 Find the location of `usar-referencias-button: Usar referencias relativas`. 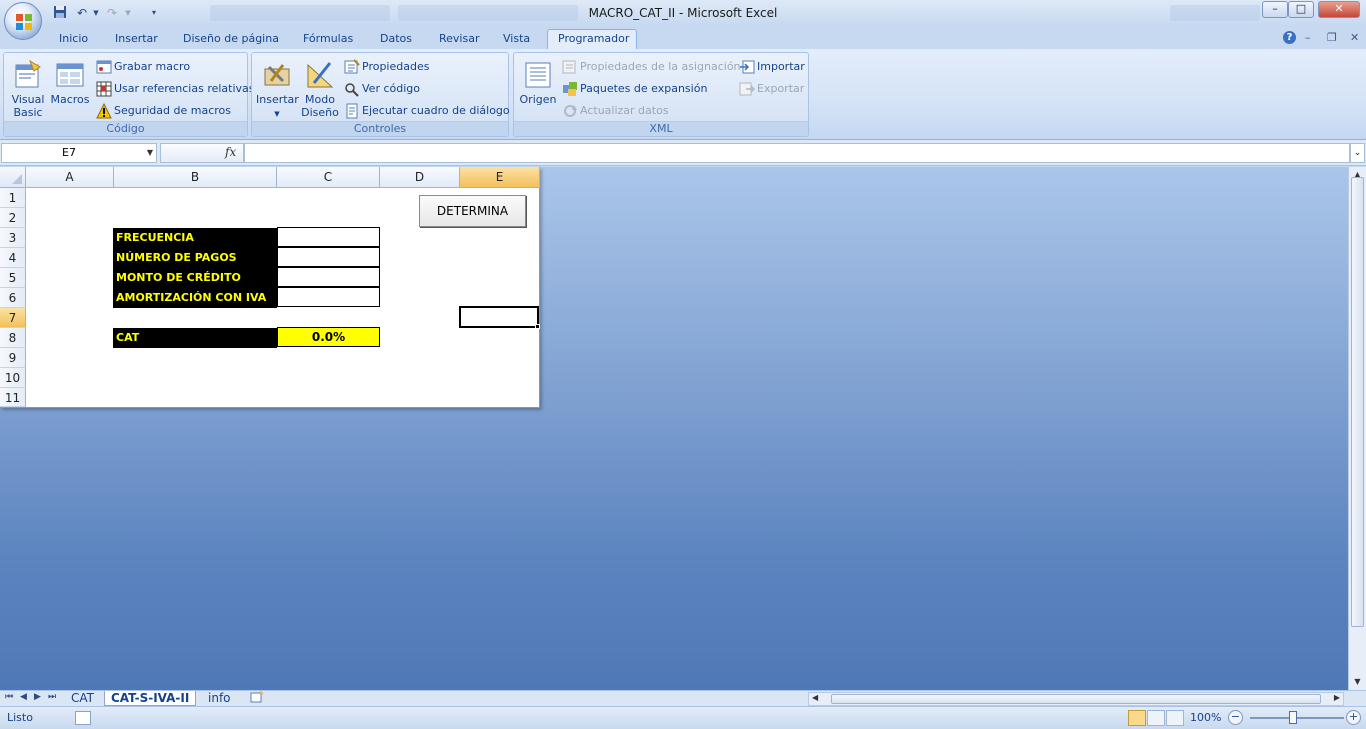

usar-referencias-button: Usar referencias relativas is located at coordinates (175, 89).